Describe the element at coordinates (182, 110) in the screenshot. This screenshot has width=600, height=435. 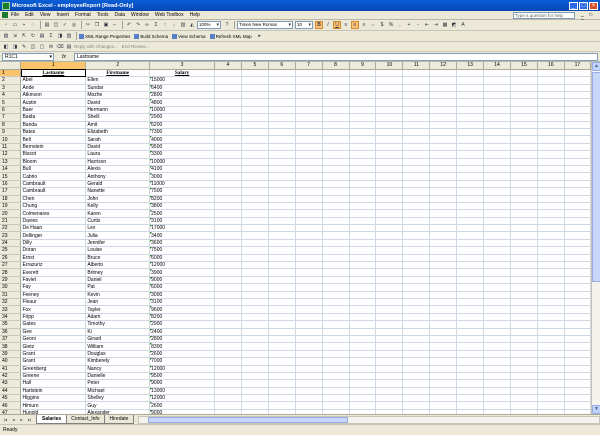
I see `salary-cell: 10000` at that location.